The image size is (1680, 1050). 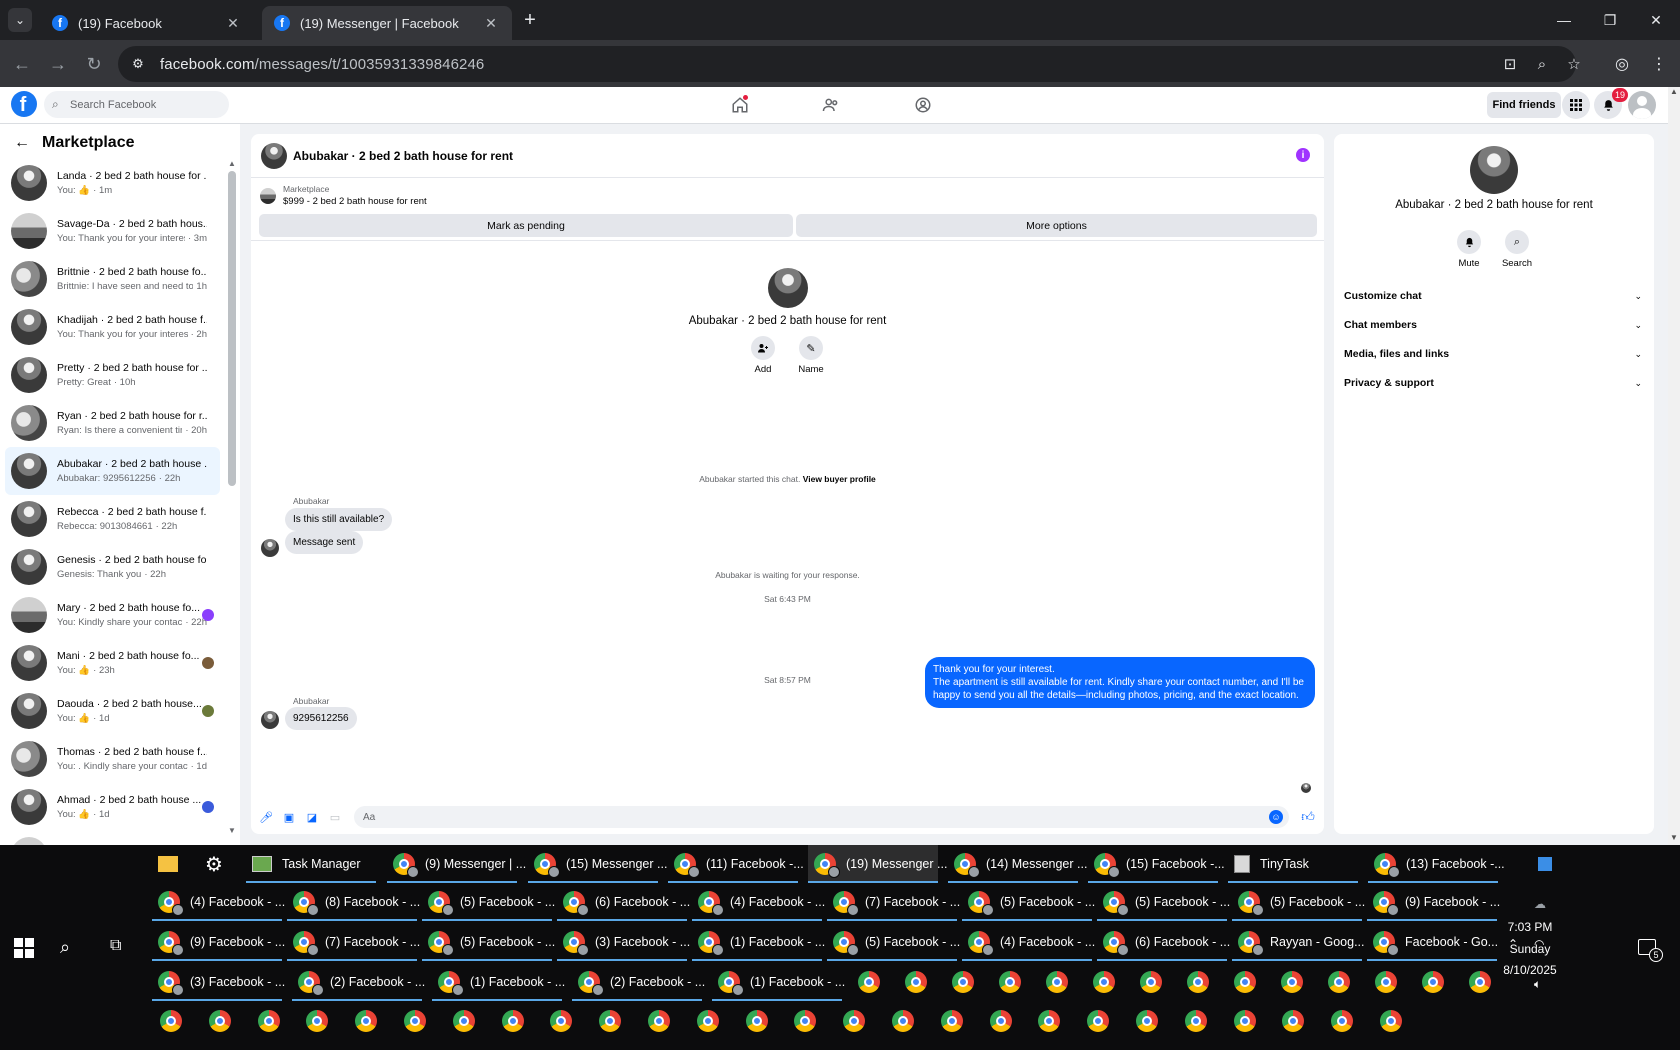 I want to click on listing-thumbnail, so click(x=268, y=196).